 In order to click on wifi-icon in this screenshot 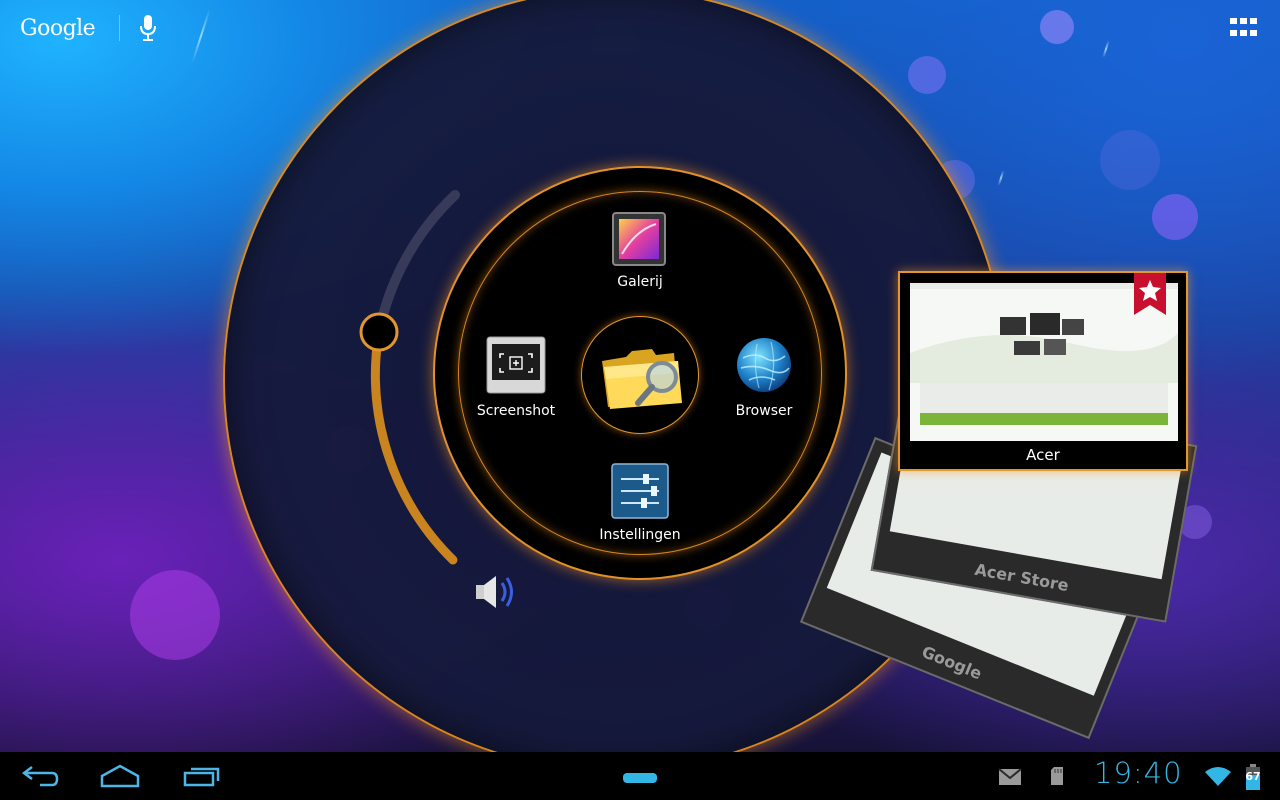, I will do `click(1218, 776)`.